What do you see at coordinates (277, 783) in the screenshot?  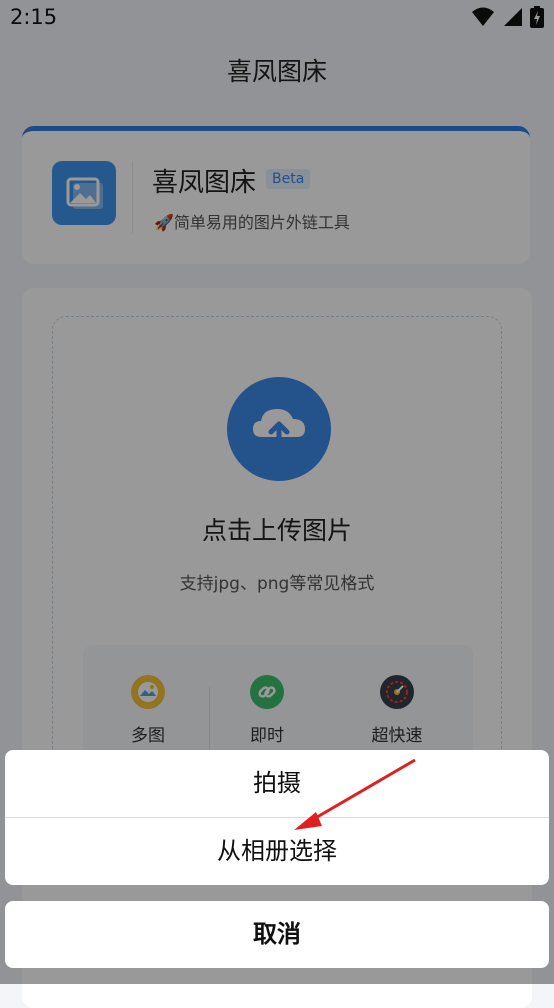 I see `take-photo-option: 拍摄` at bounding box center [277, 783].